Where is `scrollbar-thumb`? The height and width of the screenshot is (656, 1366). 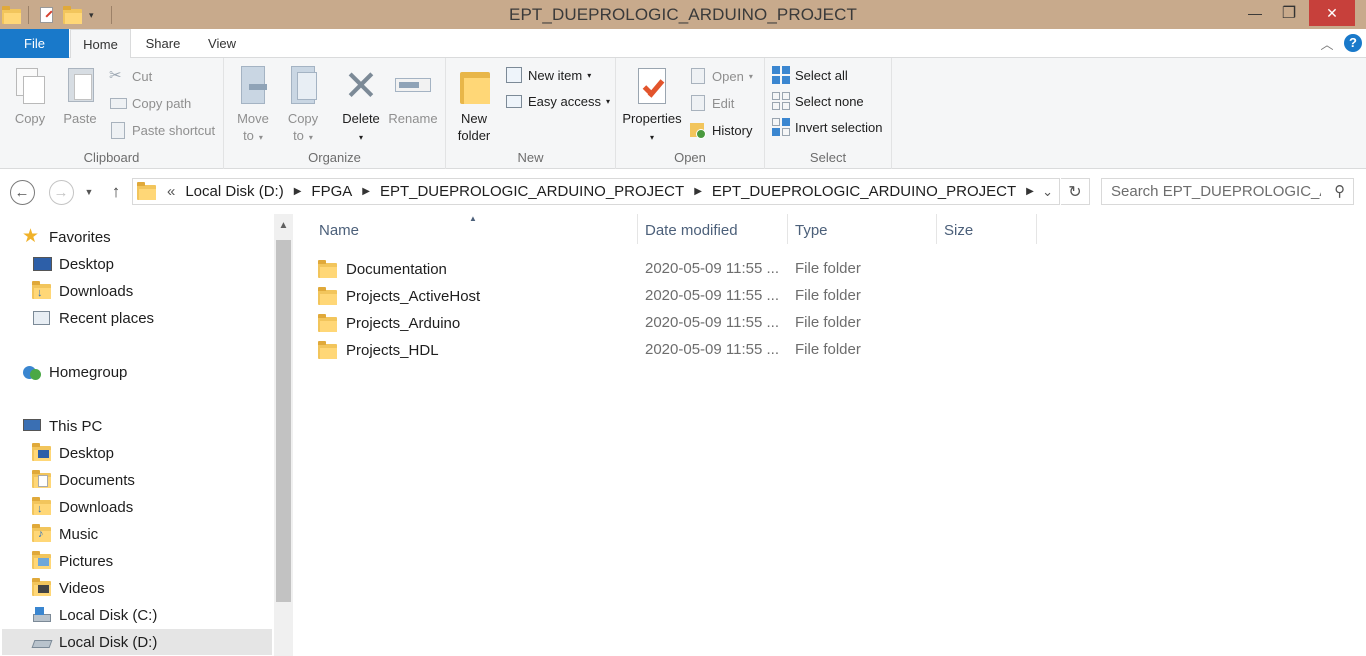
scrollbar-thumb is located at coordinates (283, 421).